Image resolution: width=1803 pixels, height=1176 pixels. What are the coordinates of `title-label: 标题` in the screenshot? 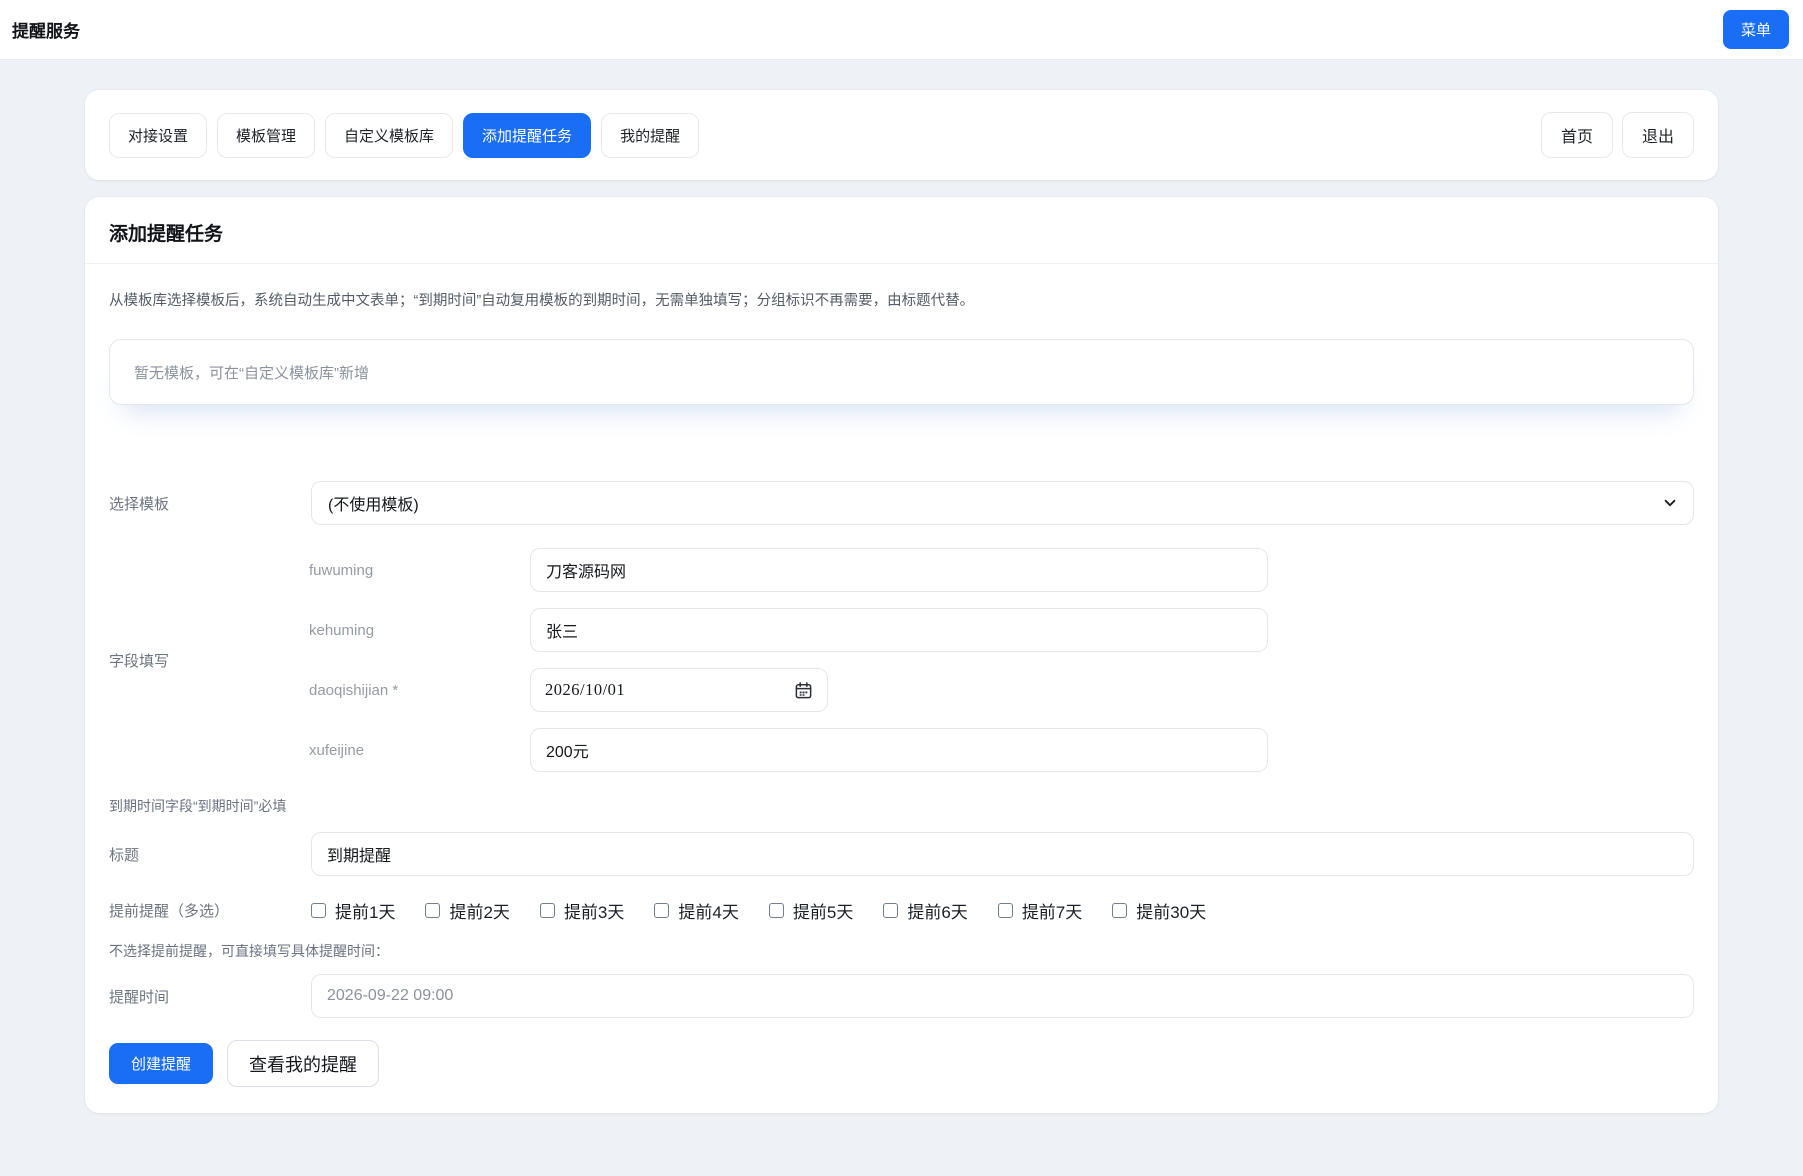 It's located at (124, 855).